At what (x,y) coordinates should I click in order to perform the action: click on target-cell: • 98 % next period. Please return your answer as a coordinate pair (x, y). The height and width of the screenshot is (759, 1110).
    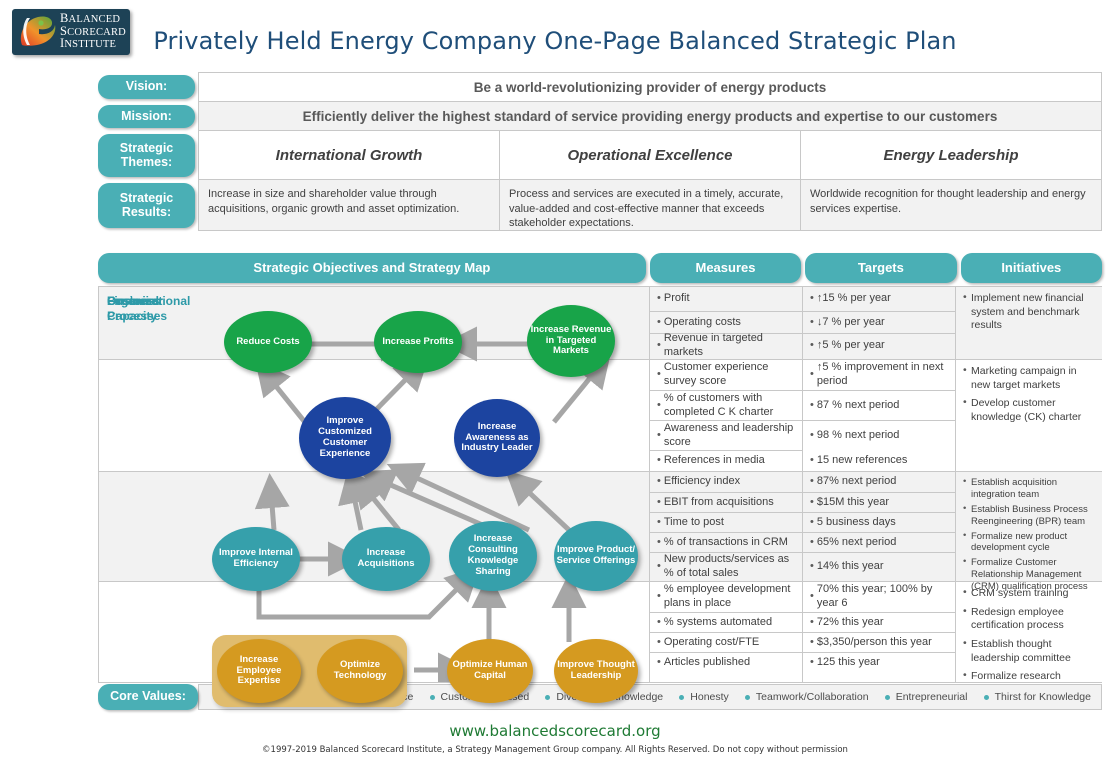
    Looking at the image, I should click on (879, 435).